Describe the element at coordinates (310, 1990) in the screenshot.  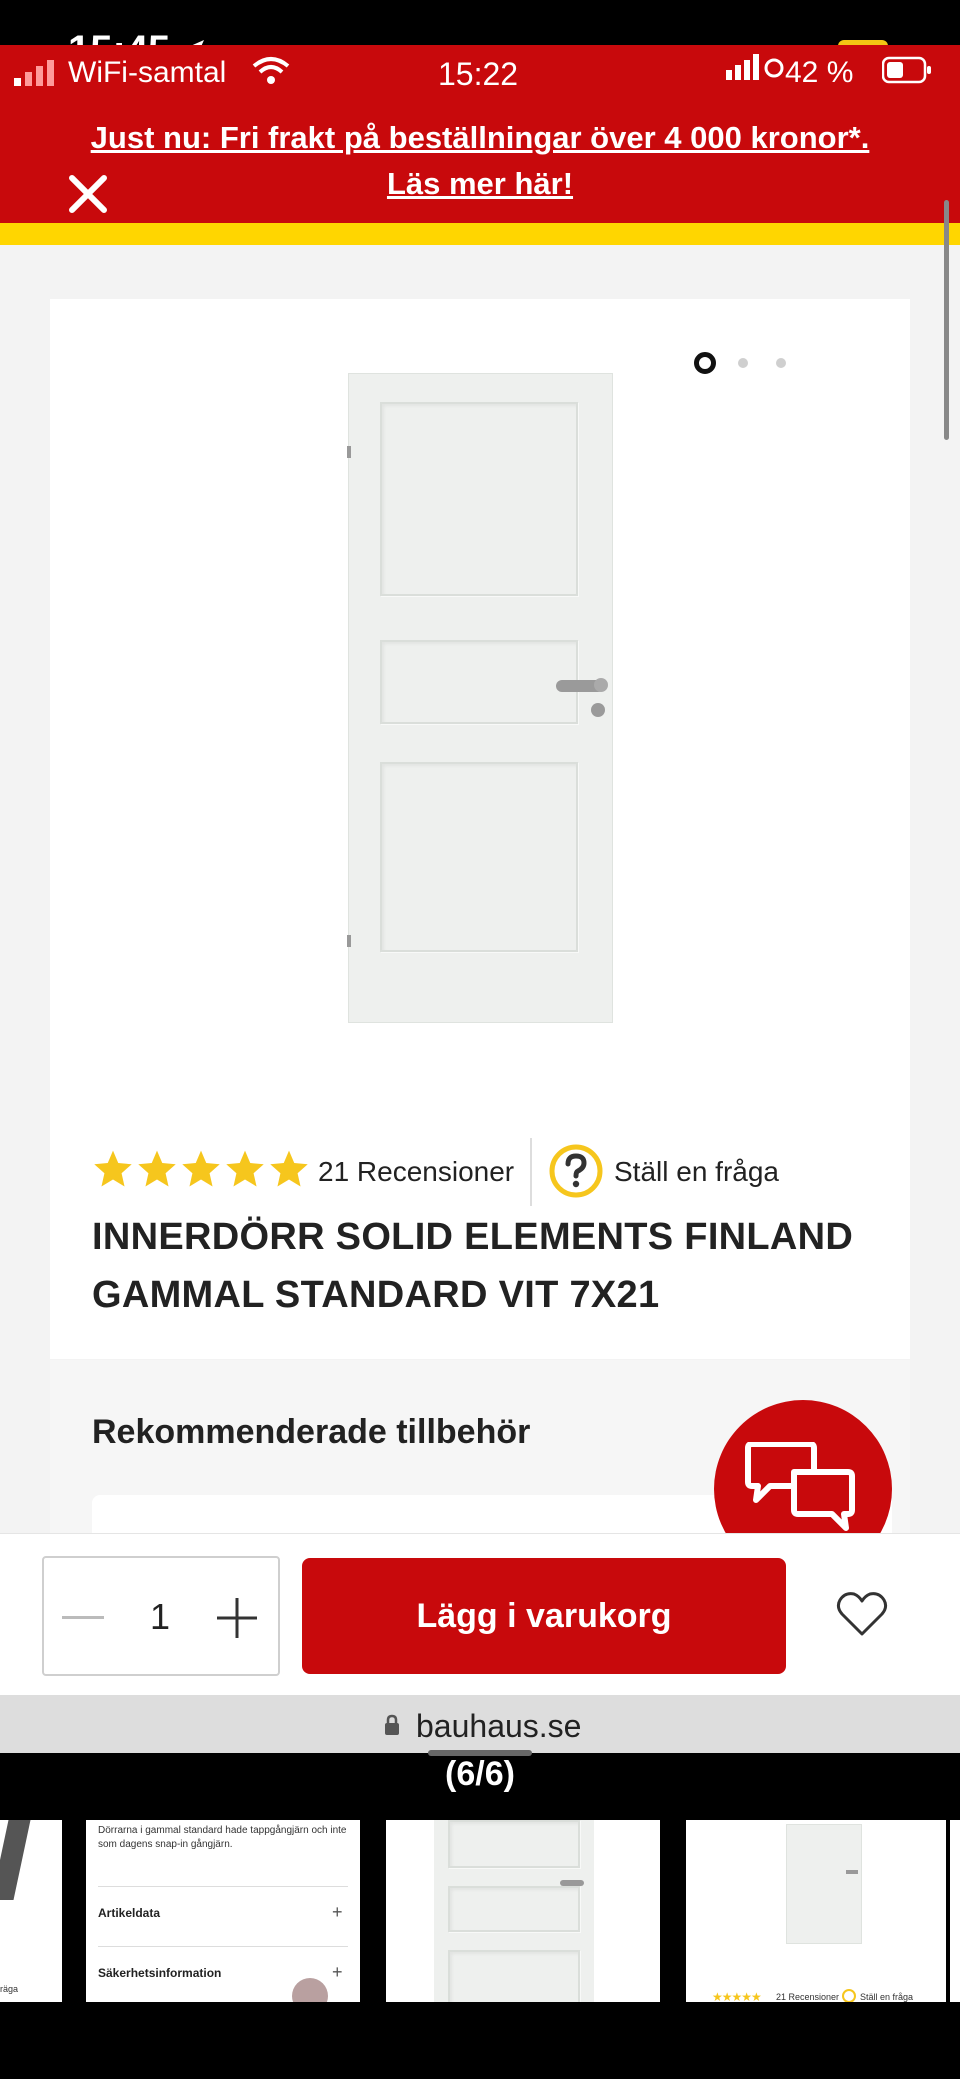
I see `thumbnail-2-chat-icon` at that location.